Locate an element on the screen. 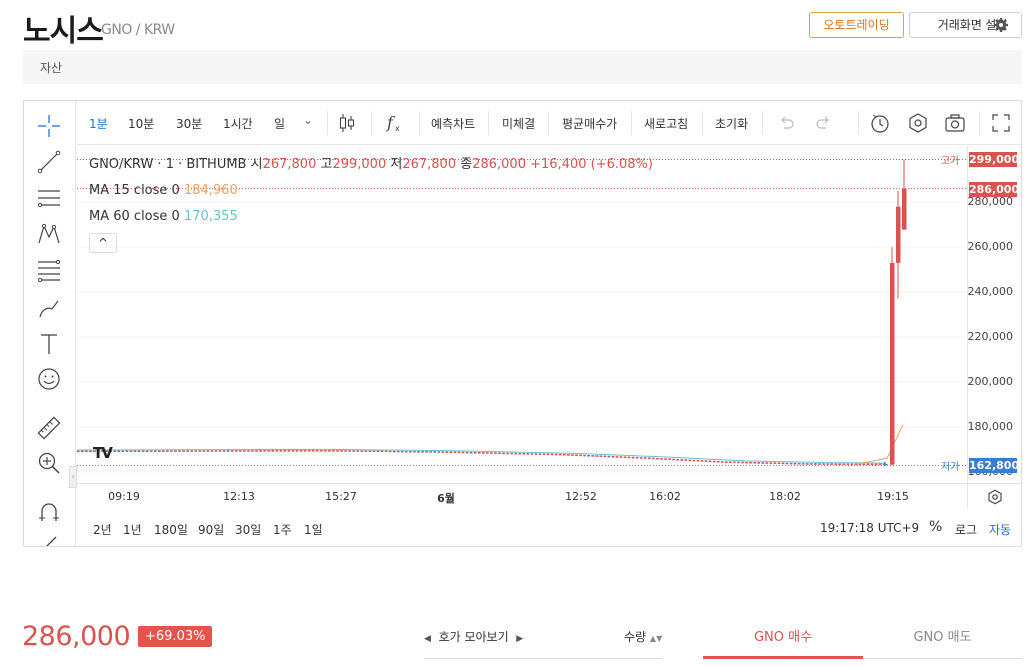 This screenshot has height=667, width=1036. ma15-label: MA 15 close 0 is located at coordinates (134, 190).